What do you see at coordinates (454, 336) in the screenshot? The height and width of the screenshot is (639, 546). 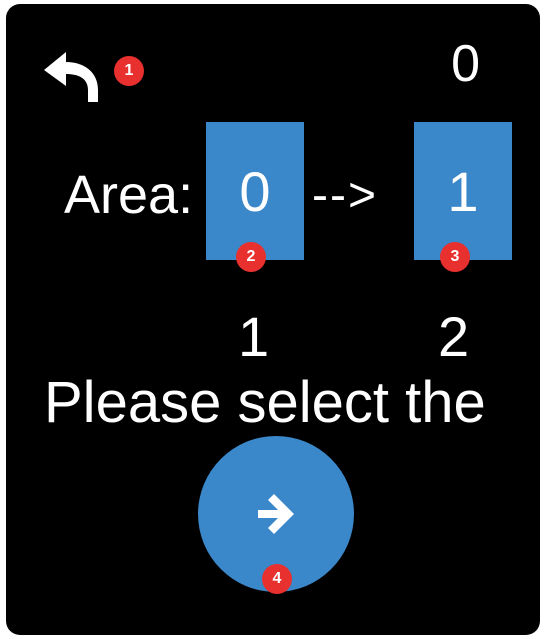 I see `below-number-2: 2` at bounding box center [454, 336].